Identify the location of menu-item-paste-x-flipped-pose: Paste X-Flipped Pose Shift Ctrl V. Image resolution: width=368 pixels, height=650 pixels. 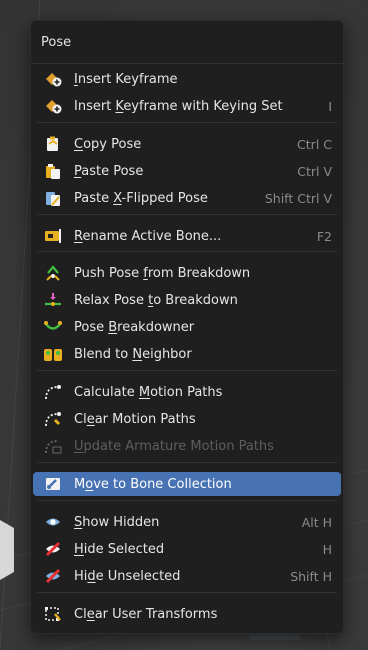
(187, 198).